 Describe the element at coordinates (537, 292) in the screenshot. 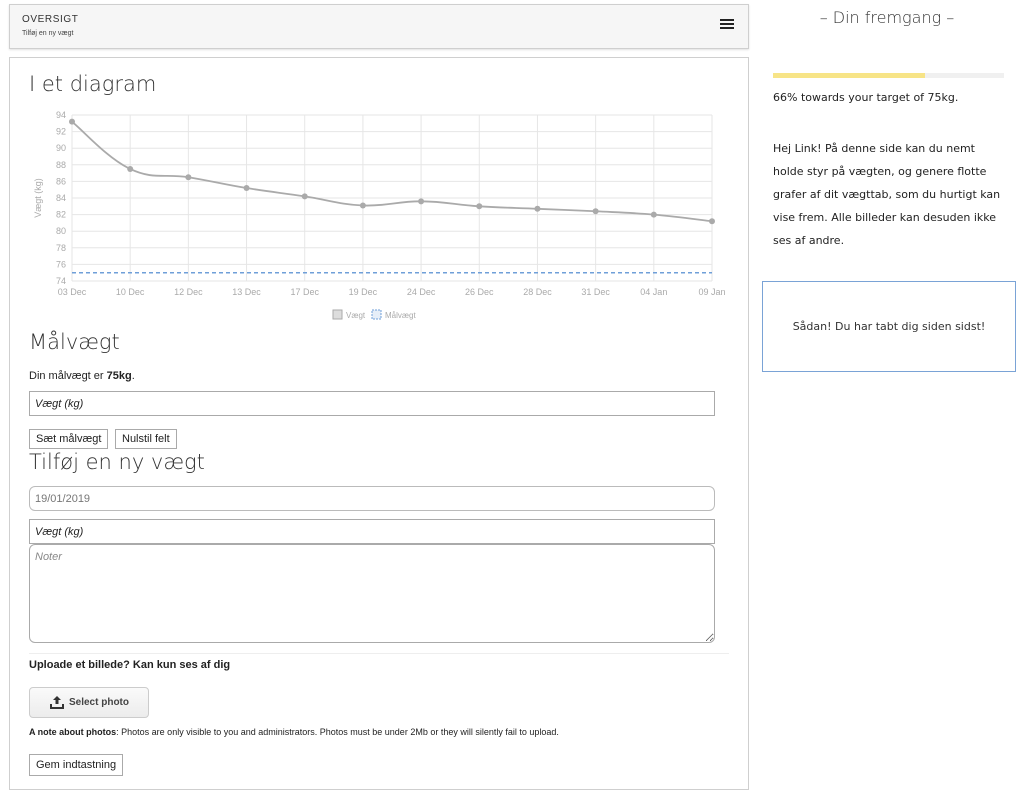

I see `x-tick-label: 28 Dec` at that location.